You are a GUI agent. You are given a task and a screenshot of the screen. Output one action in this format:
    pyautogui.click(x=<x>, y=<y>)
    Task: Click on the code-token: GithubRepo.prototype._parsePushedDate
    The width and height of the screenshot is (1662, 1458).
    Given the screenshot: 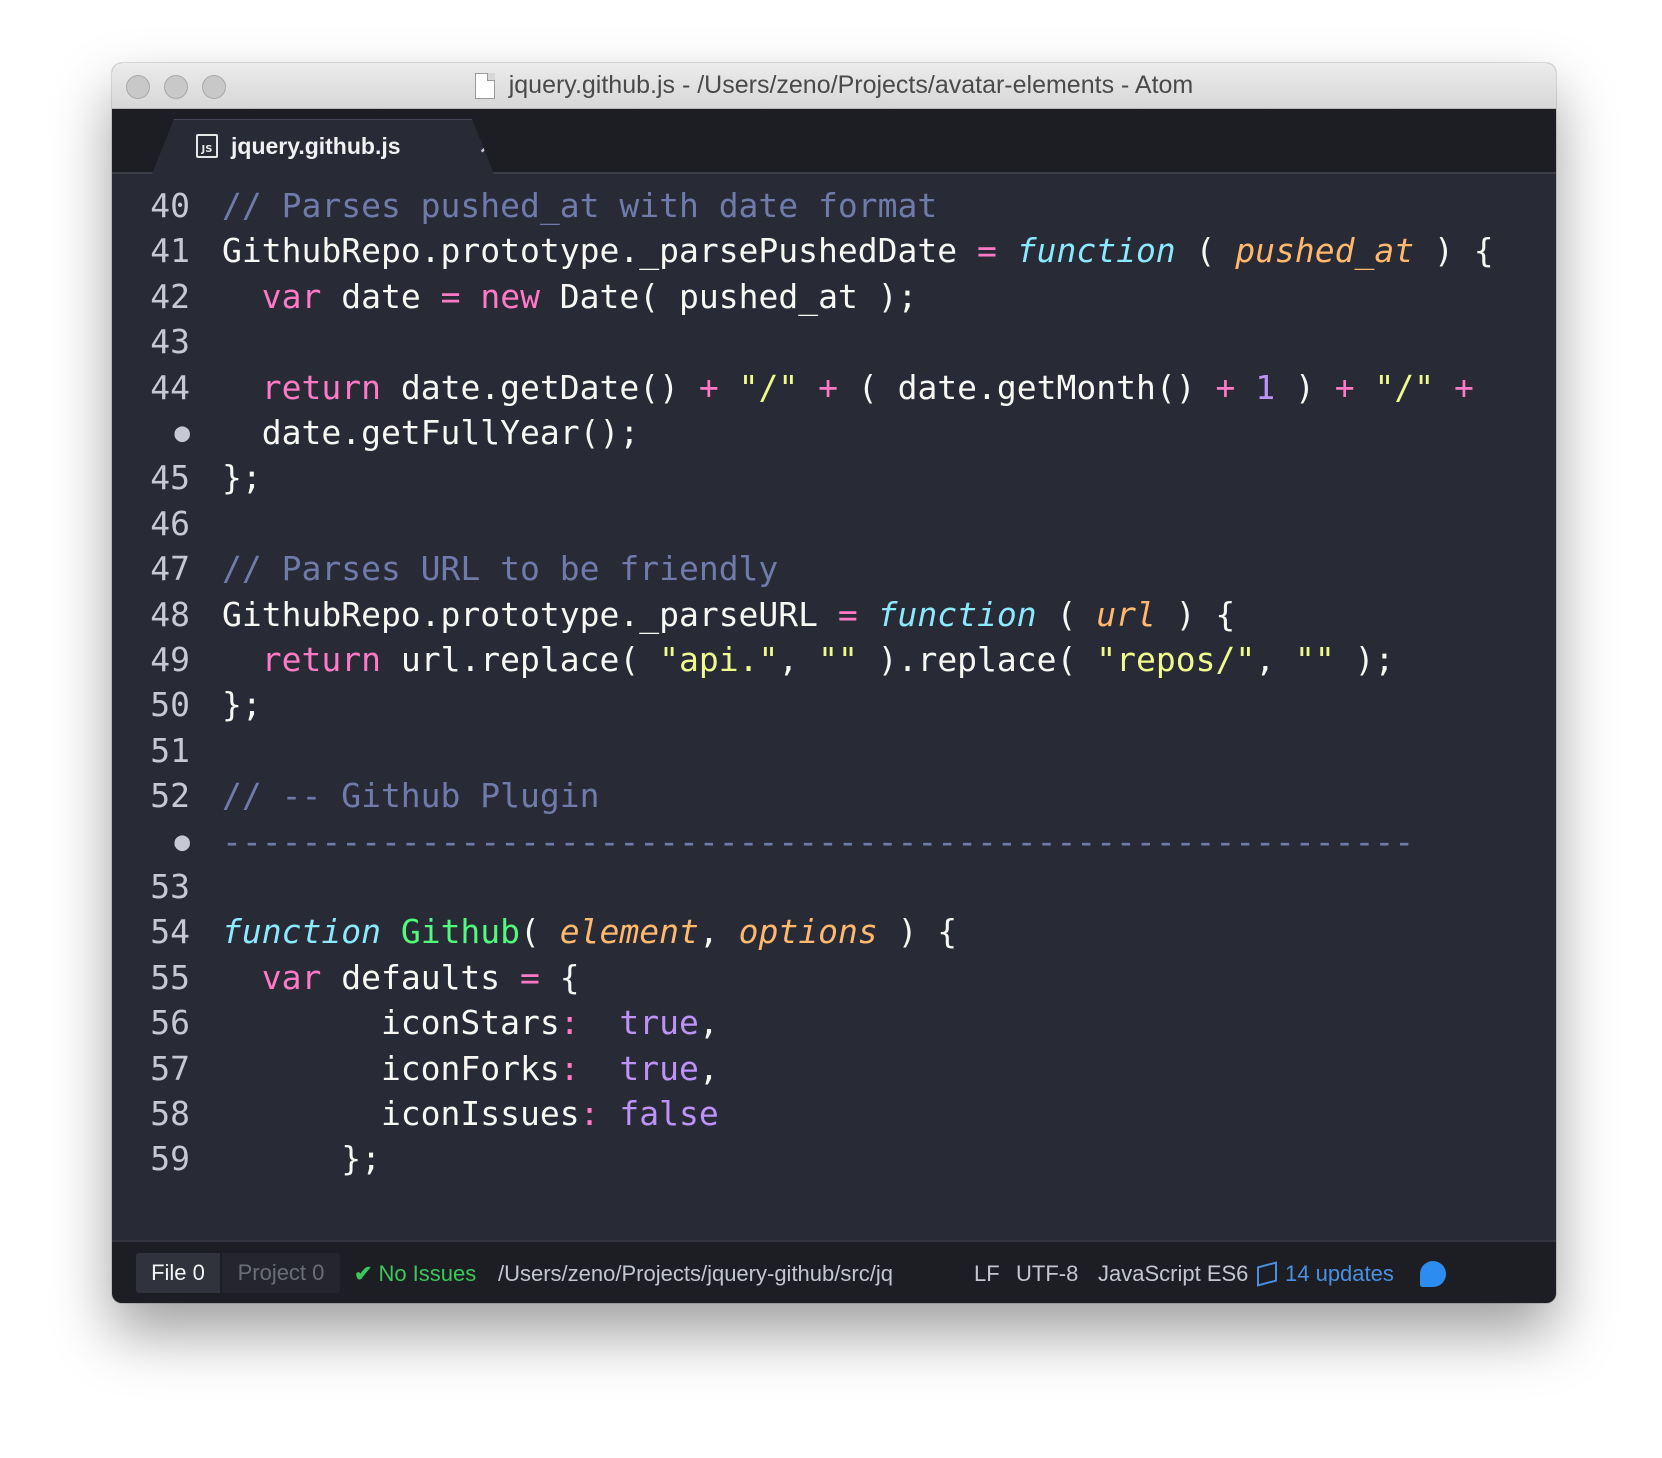 What is the action you would take?
    pyautogui.click(x=599, y=251)
    